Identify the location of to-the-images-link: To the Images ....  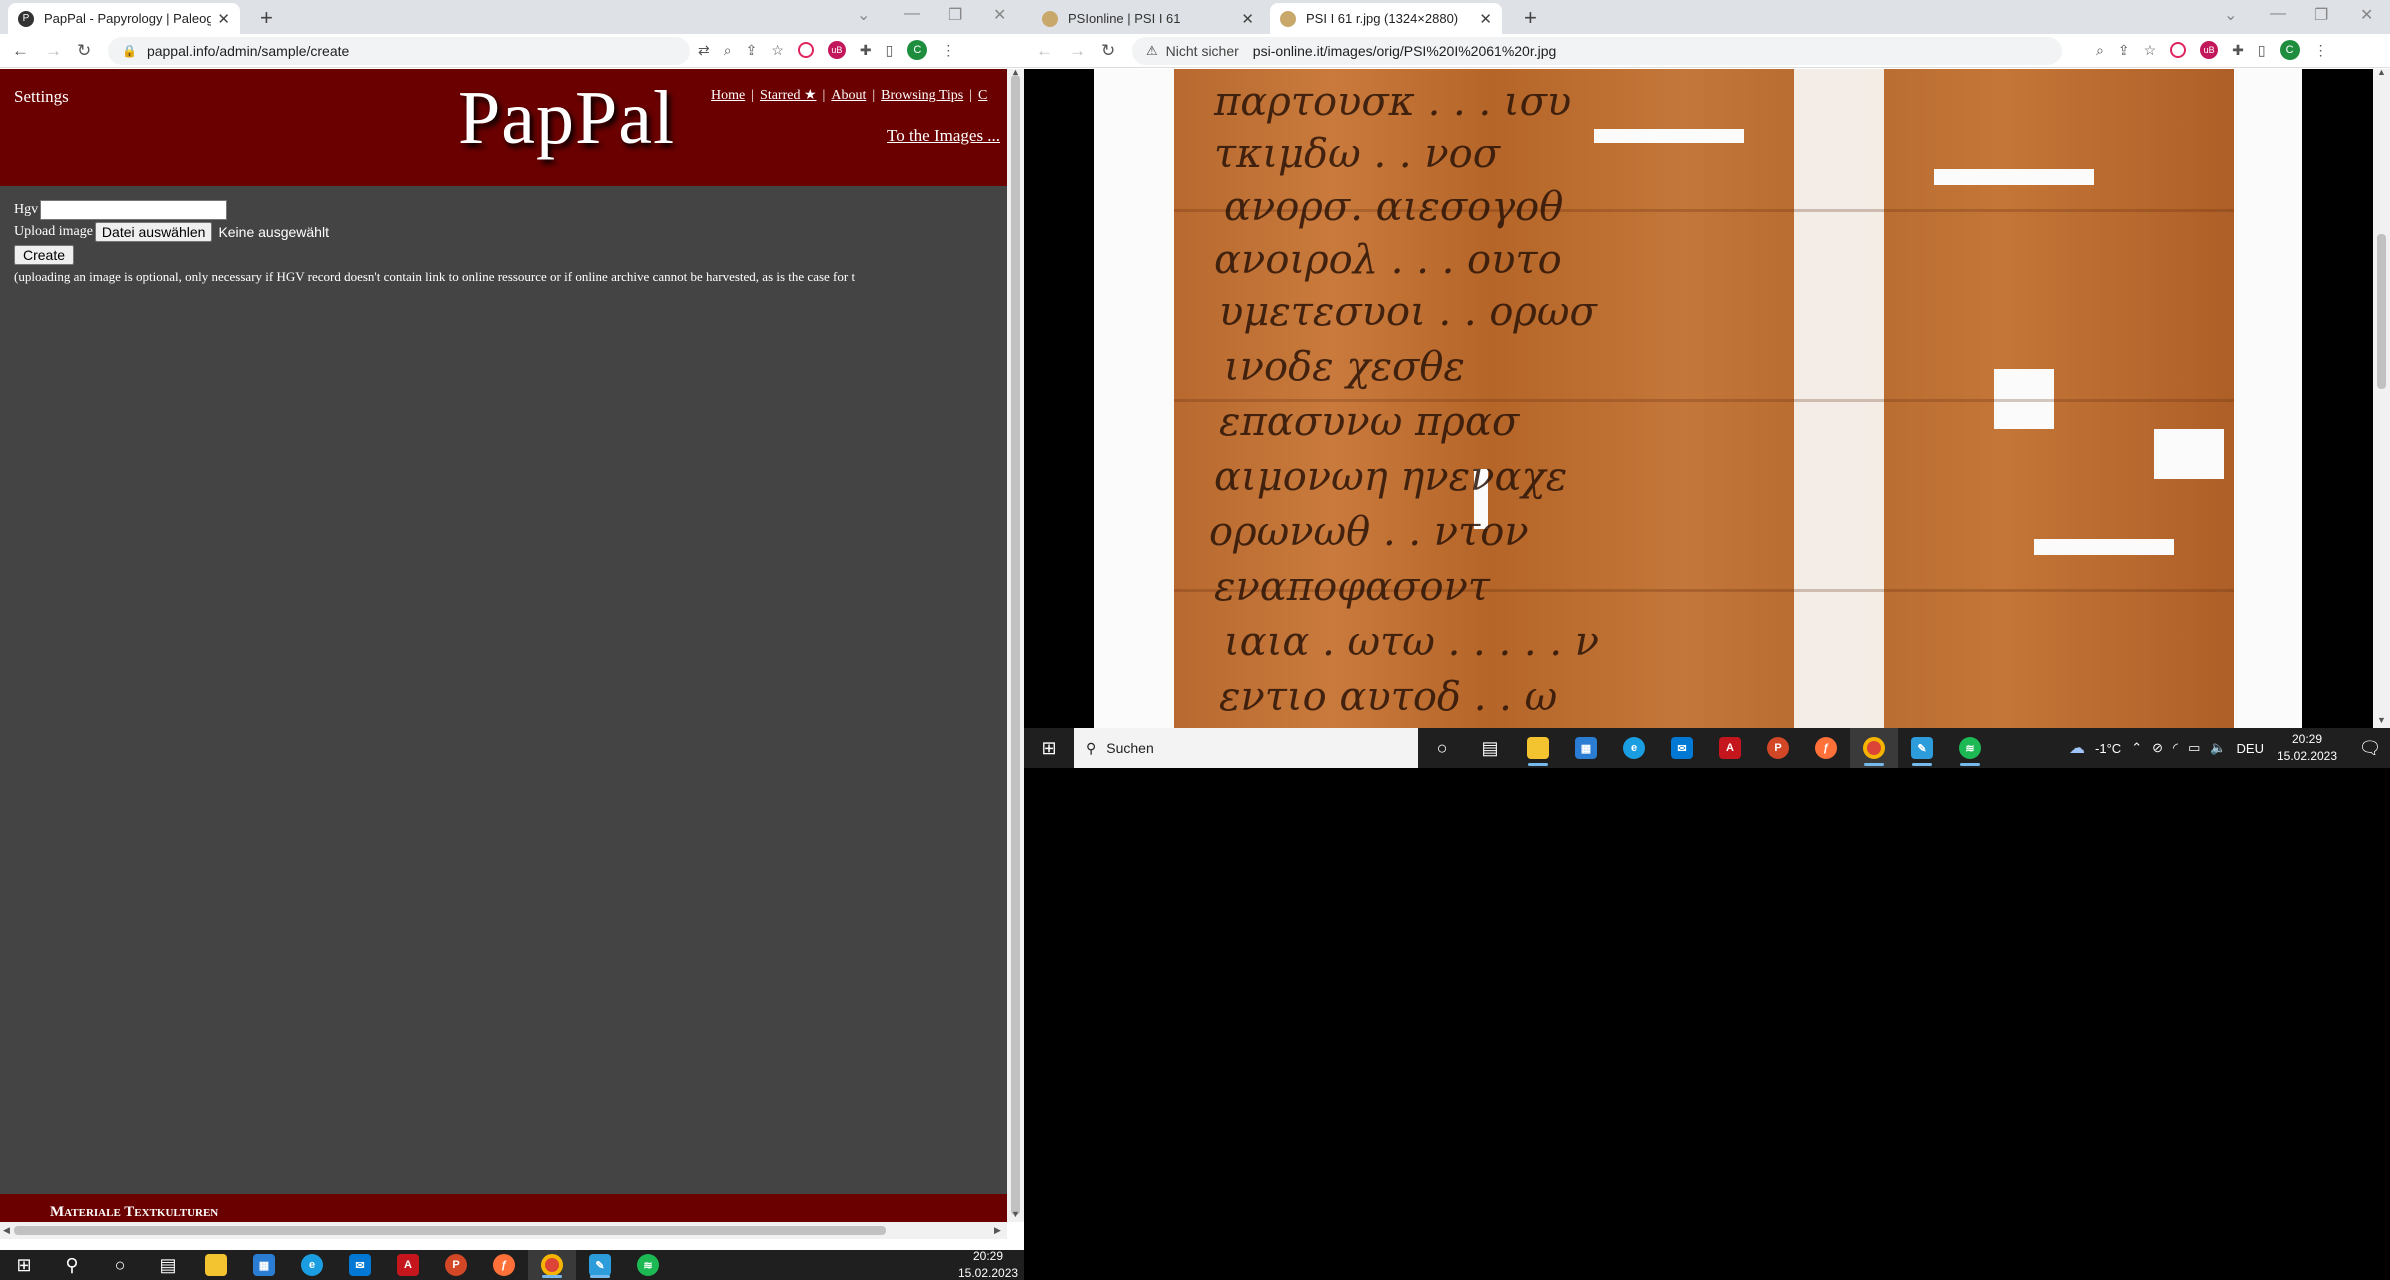
(943, 136).